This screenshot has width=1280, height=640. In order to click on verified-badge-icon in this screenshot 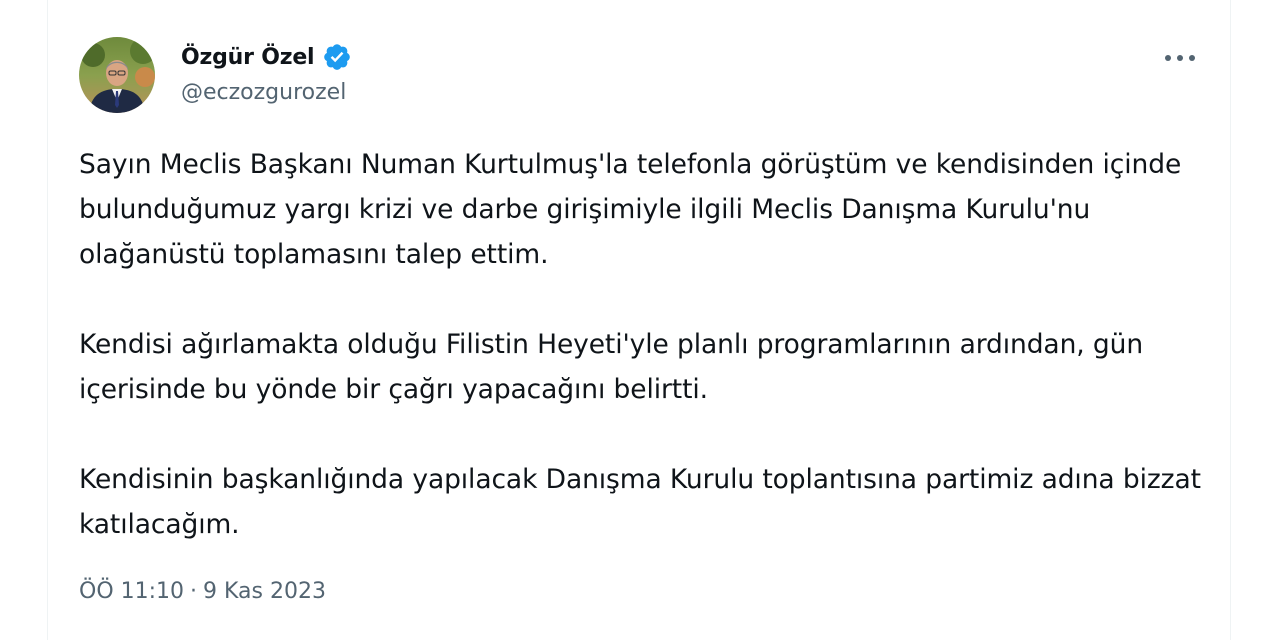, I will do `click(337, 57)`.